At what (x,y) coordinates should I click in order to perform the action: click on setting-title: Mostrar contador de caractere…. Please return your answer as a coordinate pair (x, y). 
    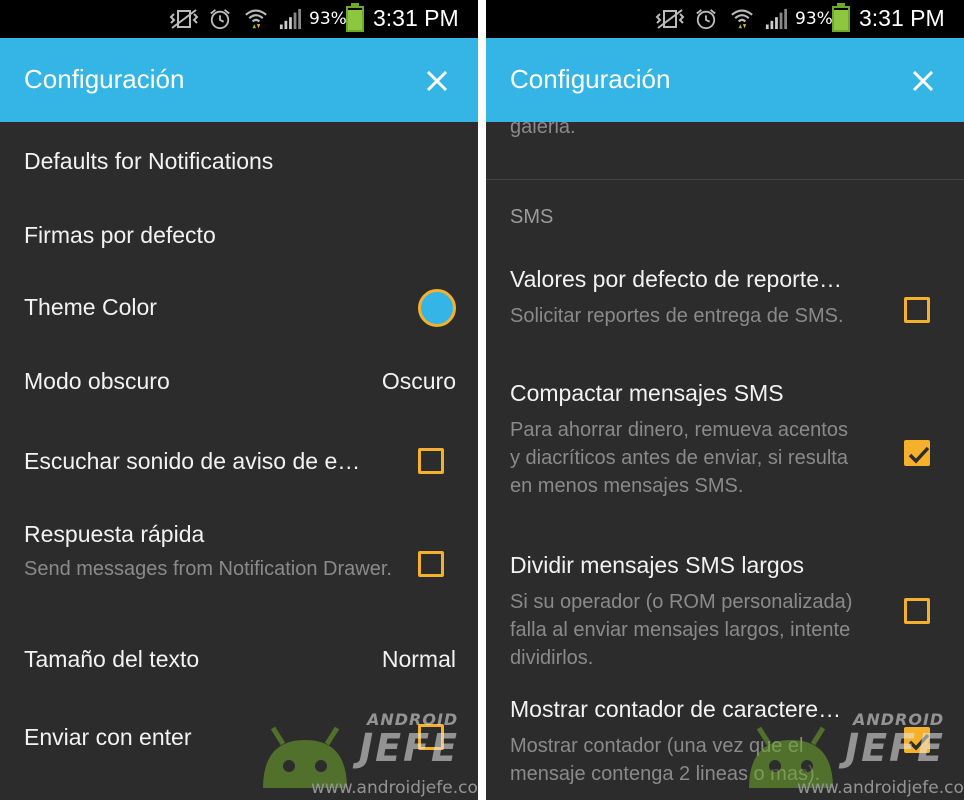
    Looking at the image, I should click on (676, 709).